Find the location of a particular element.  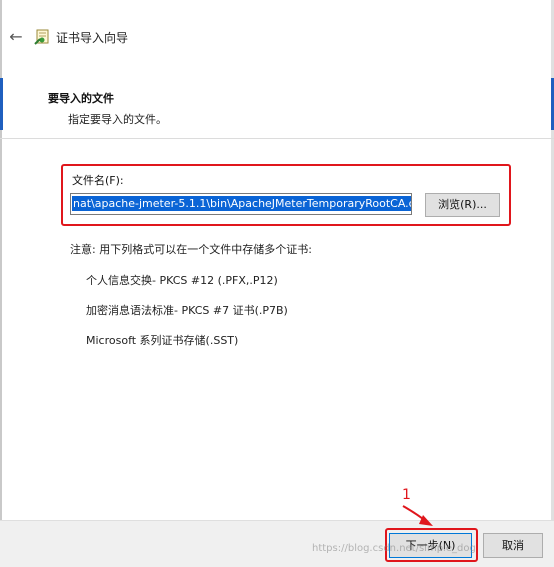

format-note: 注意: 用下列格式可以在一个文件中存储多个证书: is located at coordinates (191, 249).